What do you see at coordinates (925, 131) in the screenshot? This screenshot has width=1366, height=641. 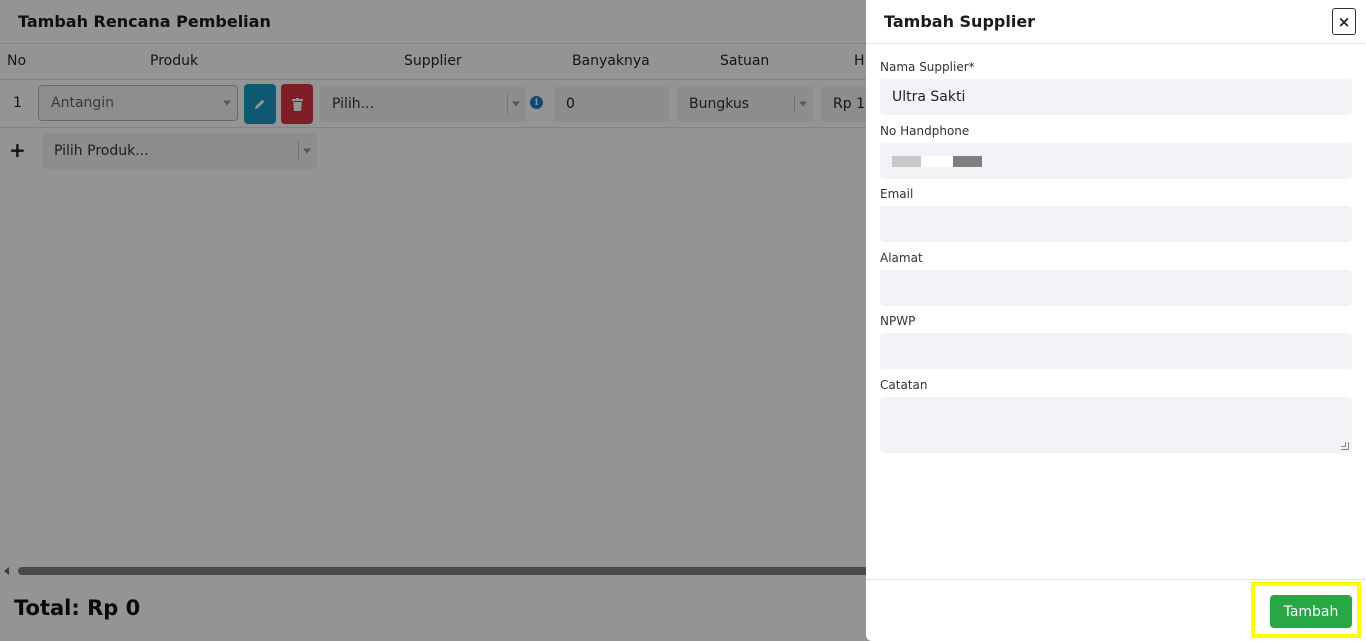 I see `no-handphone-label: No Handphone` at bounding box center [925, 131].